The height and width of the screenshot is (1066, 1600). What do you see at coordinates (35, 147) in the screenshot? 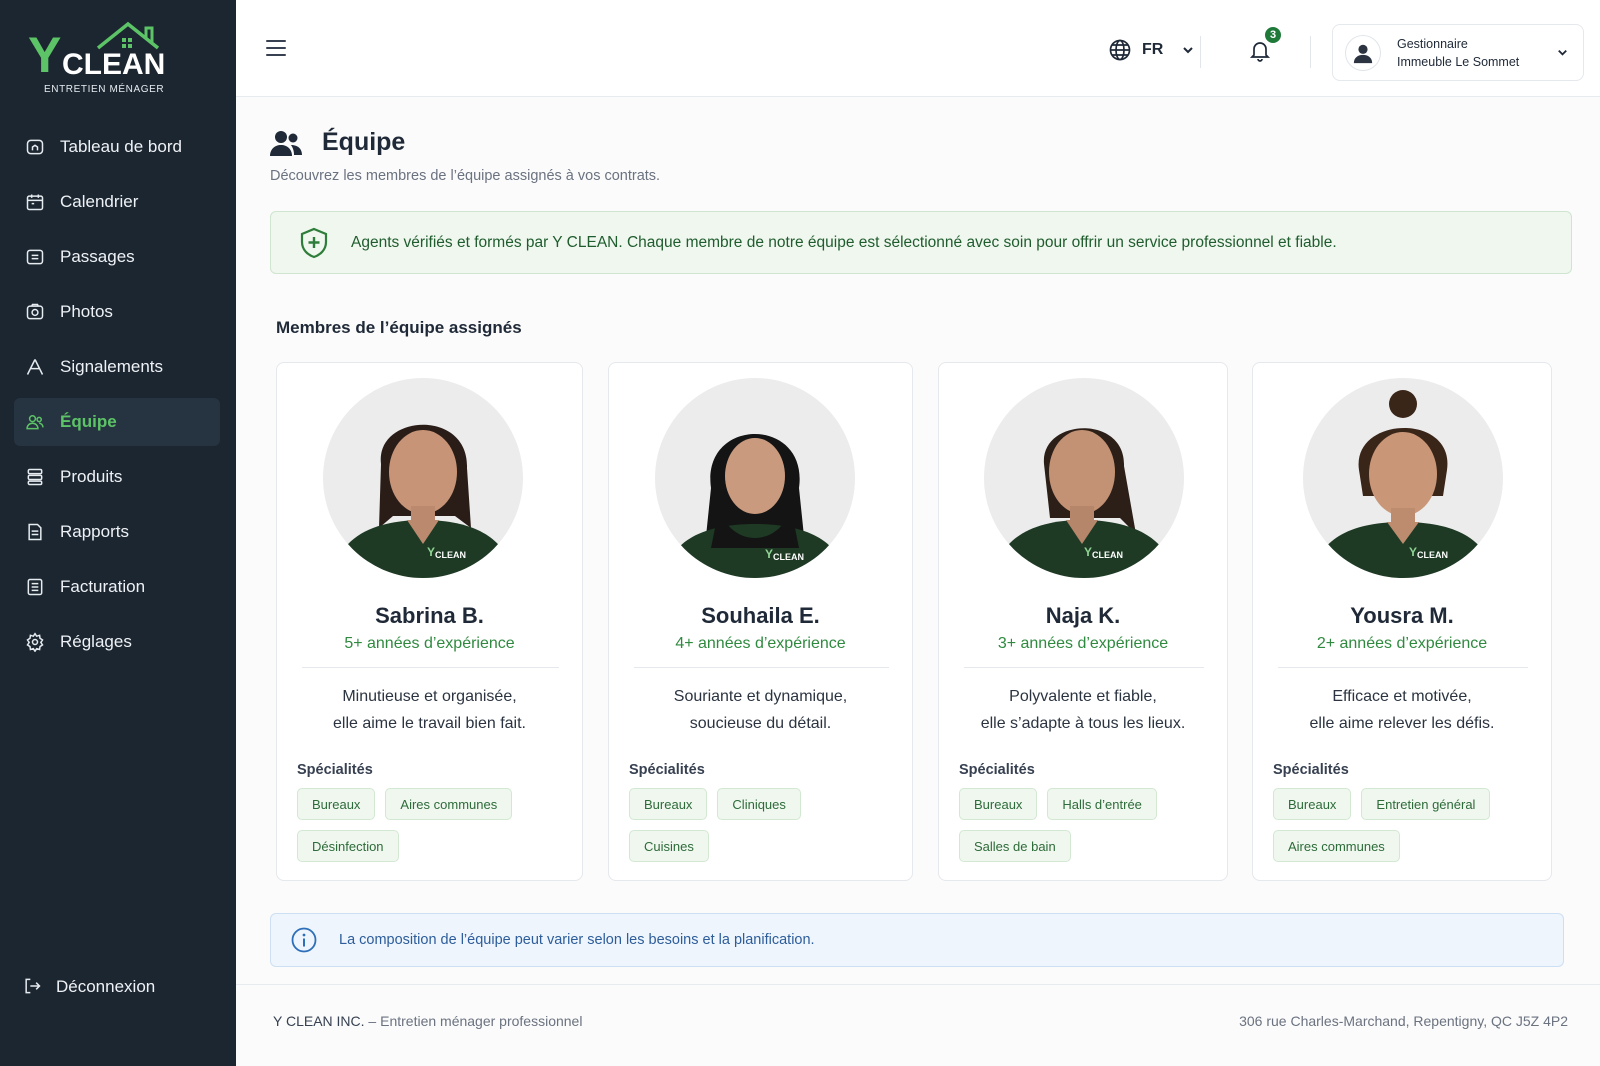
I see `home-icon` at bounding box center [35, 147].